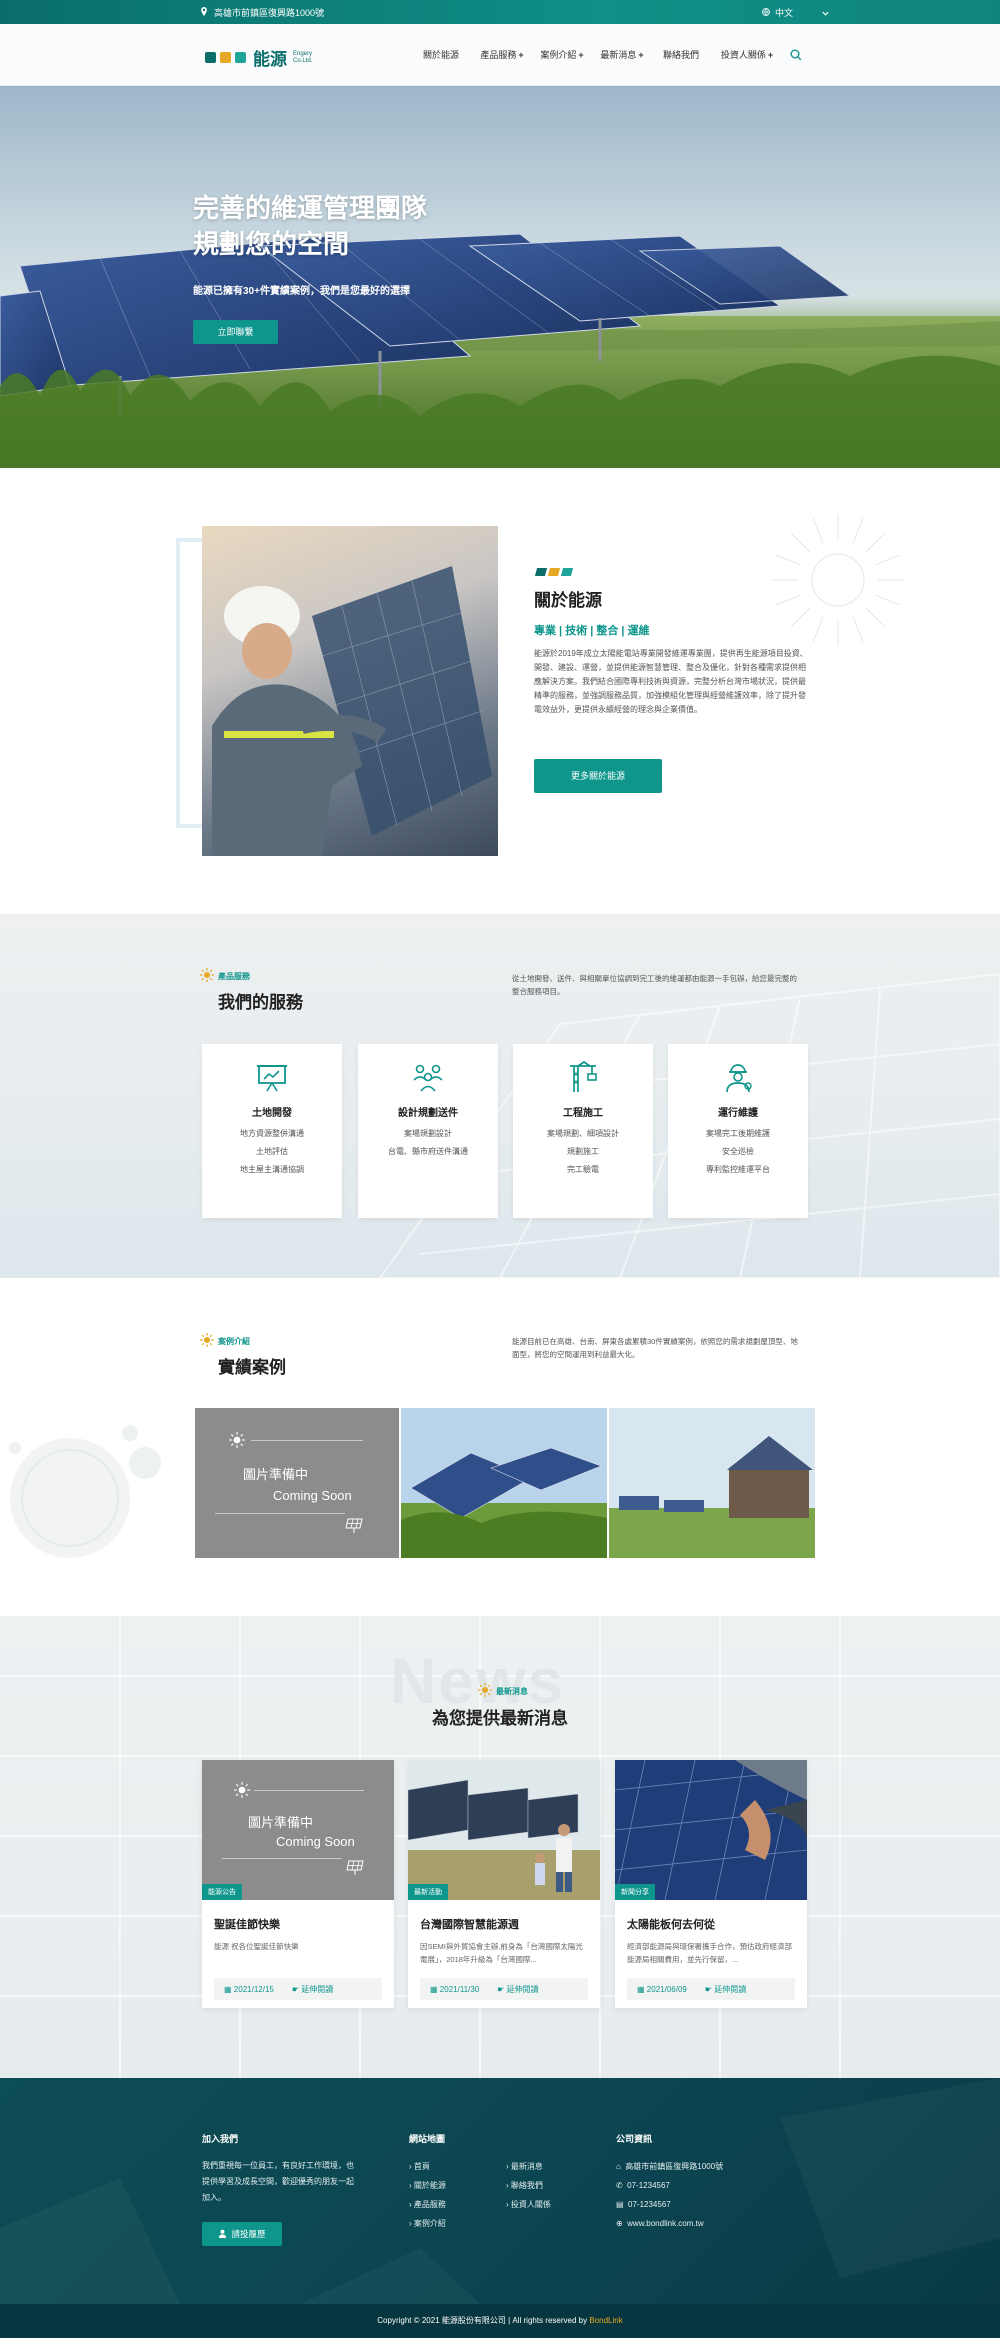 The width and height of the screenshot is (1000, 2338). What do you see at coordinates (256, 1946) in the screenshot?
I see `news-desc: 能源 祝各位聖誕佳節快樂` at bounding box center [256, 1946].